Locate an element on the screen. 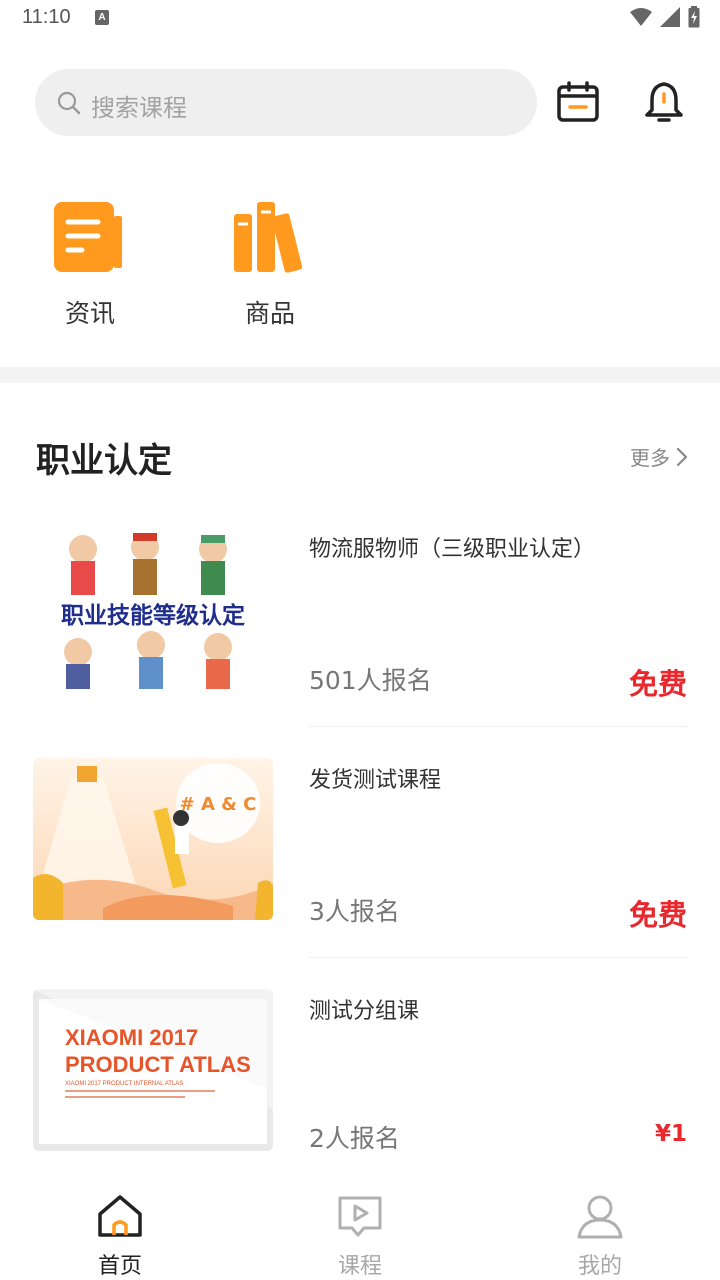 The height and width of the screenshot is (1280, 720). course-title: 物流服物师（三级职业认定） is located at coordinates (452, 549).